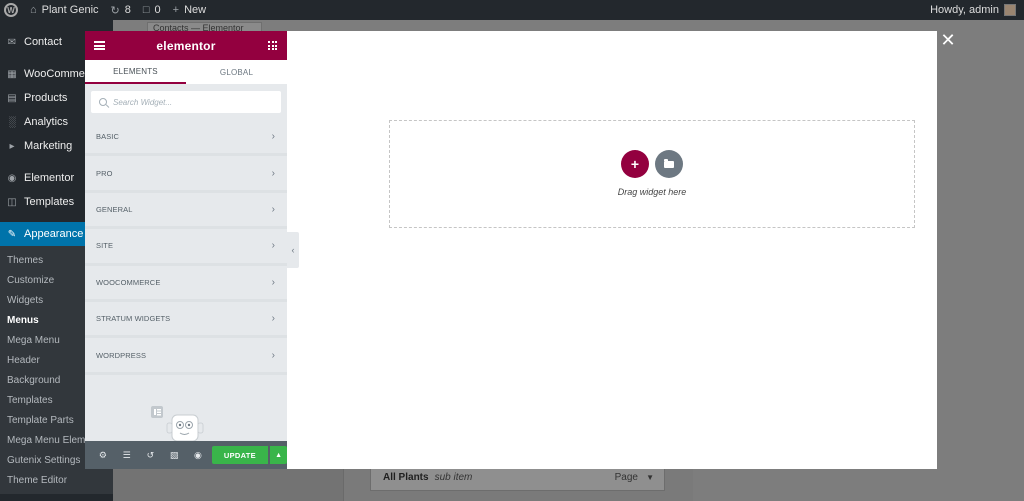 The image size is (1024, 501). What do you see at coordinates (198, 455) in the screenshot?
I see `preview-eye-icon: ◉` at bounding box center [198, 455].